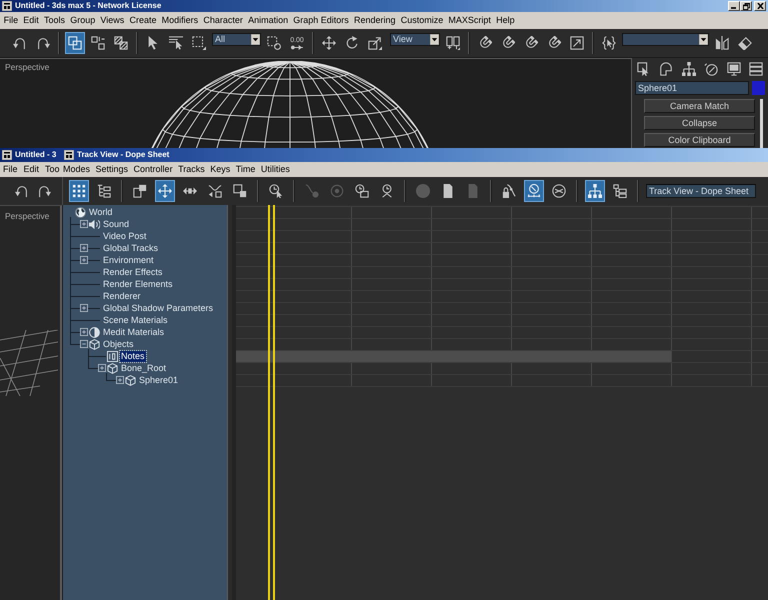 Image resolution: width=768 pixels, height=600 pixels. I want to click on tree-item: Sphere01, so click(159, 380).